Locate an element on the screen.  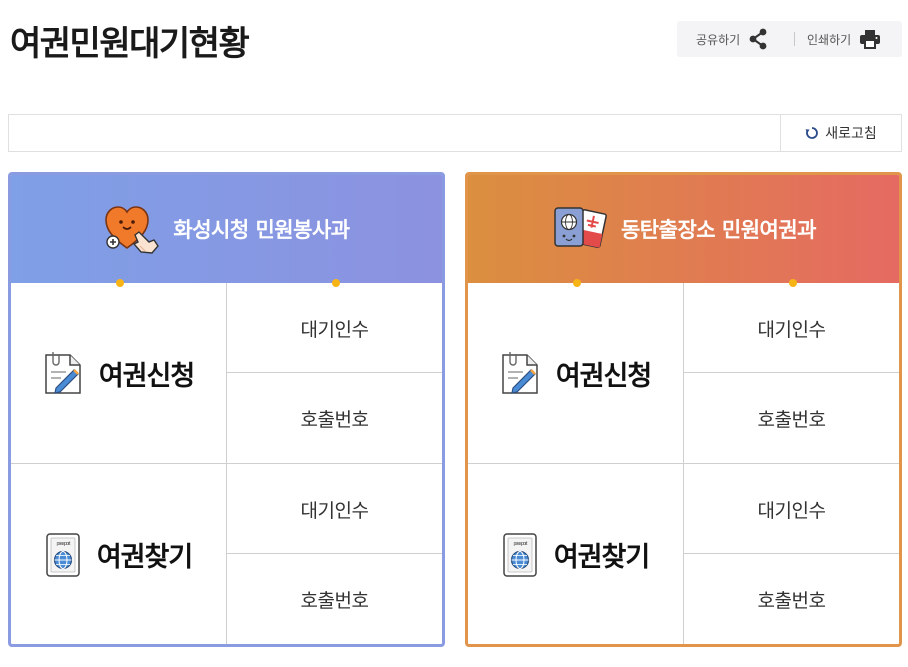
panel-header: 화성시청 민원봉사과 is located at coordinates (226, 229).